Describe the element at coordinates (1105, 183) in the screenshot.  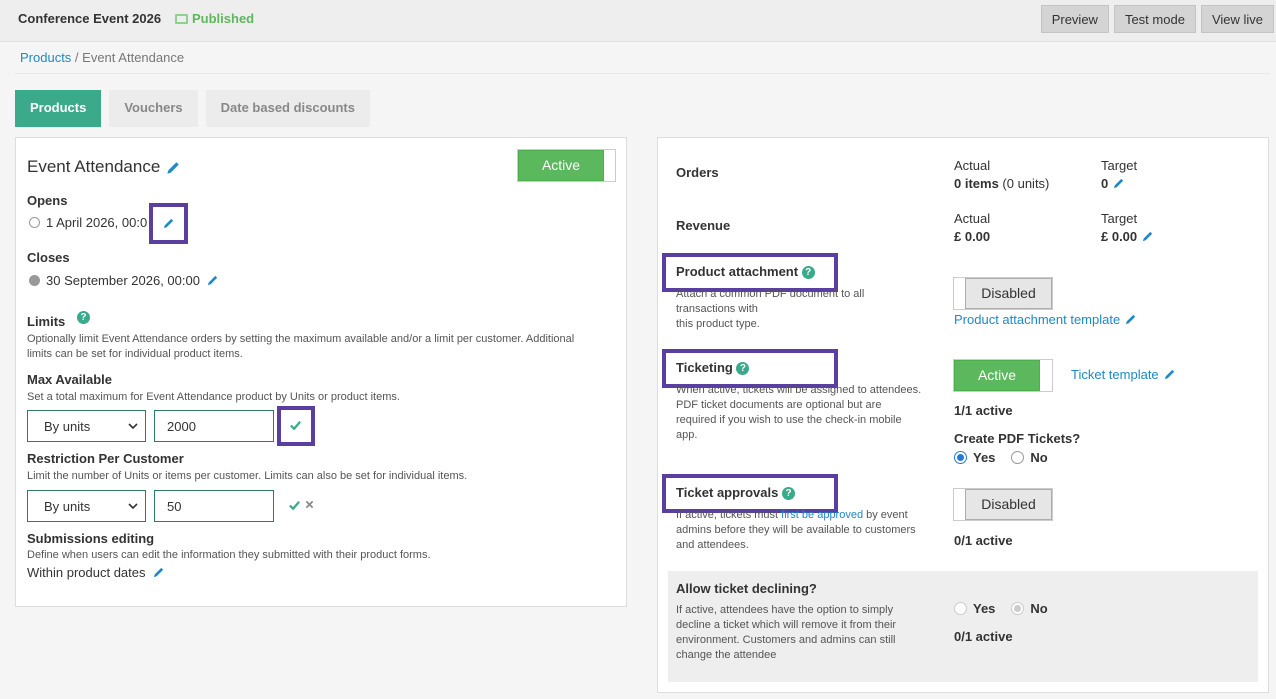
I see `orders-target-number: 0` at that location.